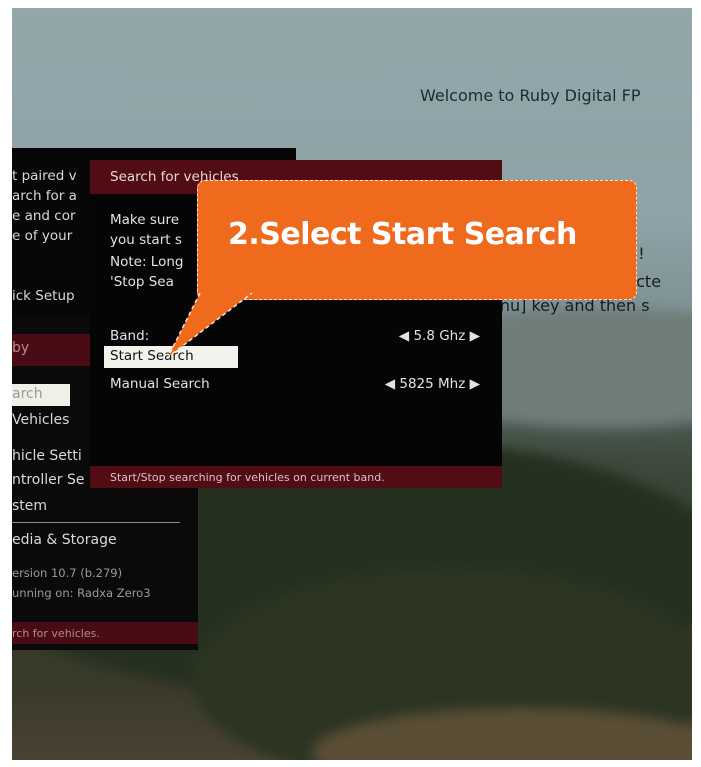 This screenshot has width=701, height=767. Describe the element at coordinates (48, 480) in the screenshot. I see `menu-item-controller-settings: ntroller Se` at that location.